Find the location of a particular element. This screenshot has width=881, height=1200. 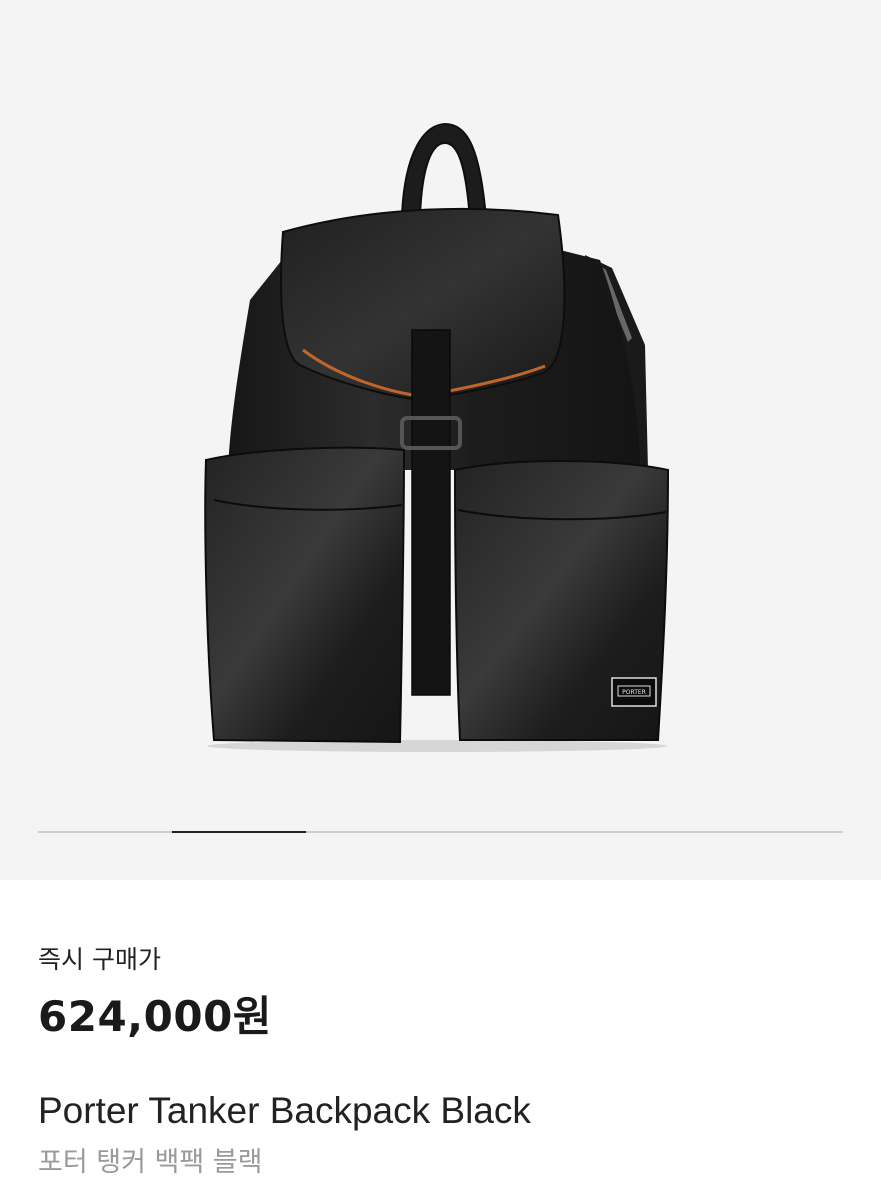

product-name-ko: 포터 탱커 백팩 블랙 is located at coordinates (150, 1162).